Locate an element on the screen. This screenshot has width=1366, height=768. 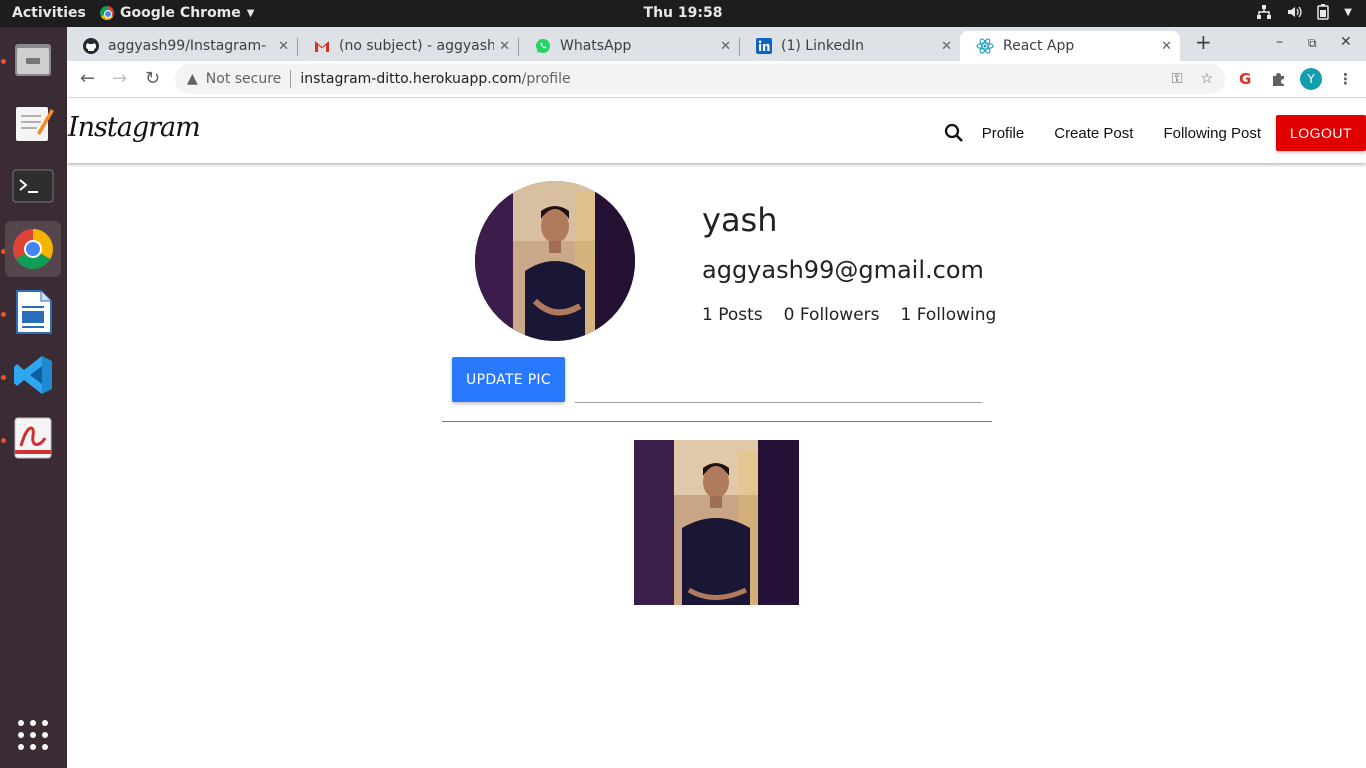
chrome-icon is located at coordinates (33, 249).